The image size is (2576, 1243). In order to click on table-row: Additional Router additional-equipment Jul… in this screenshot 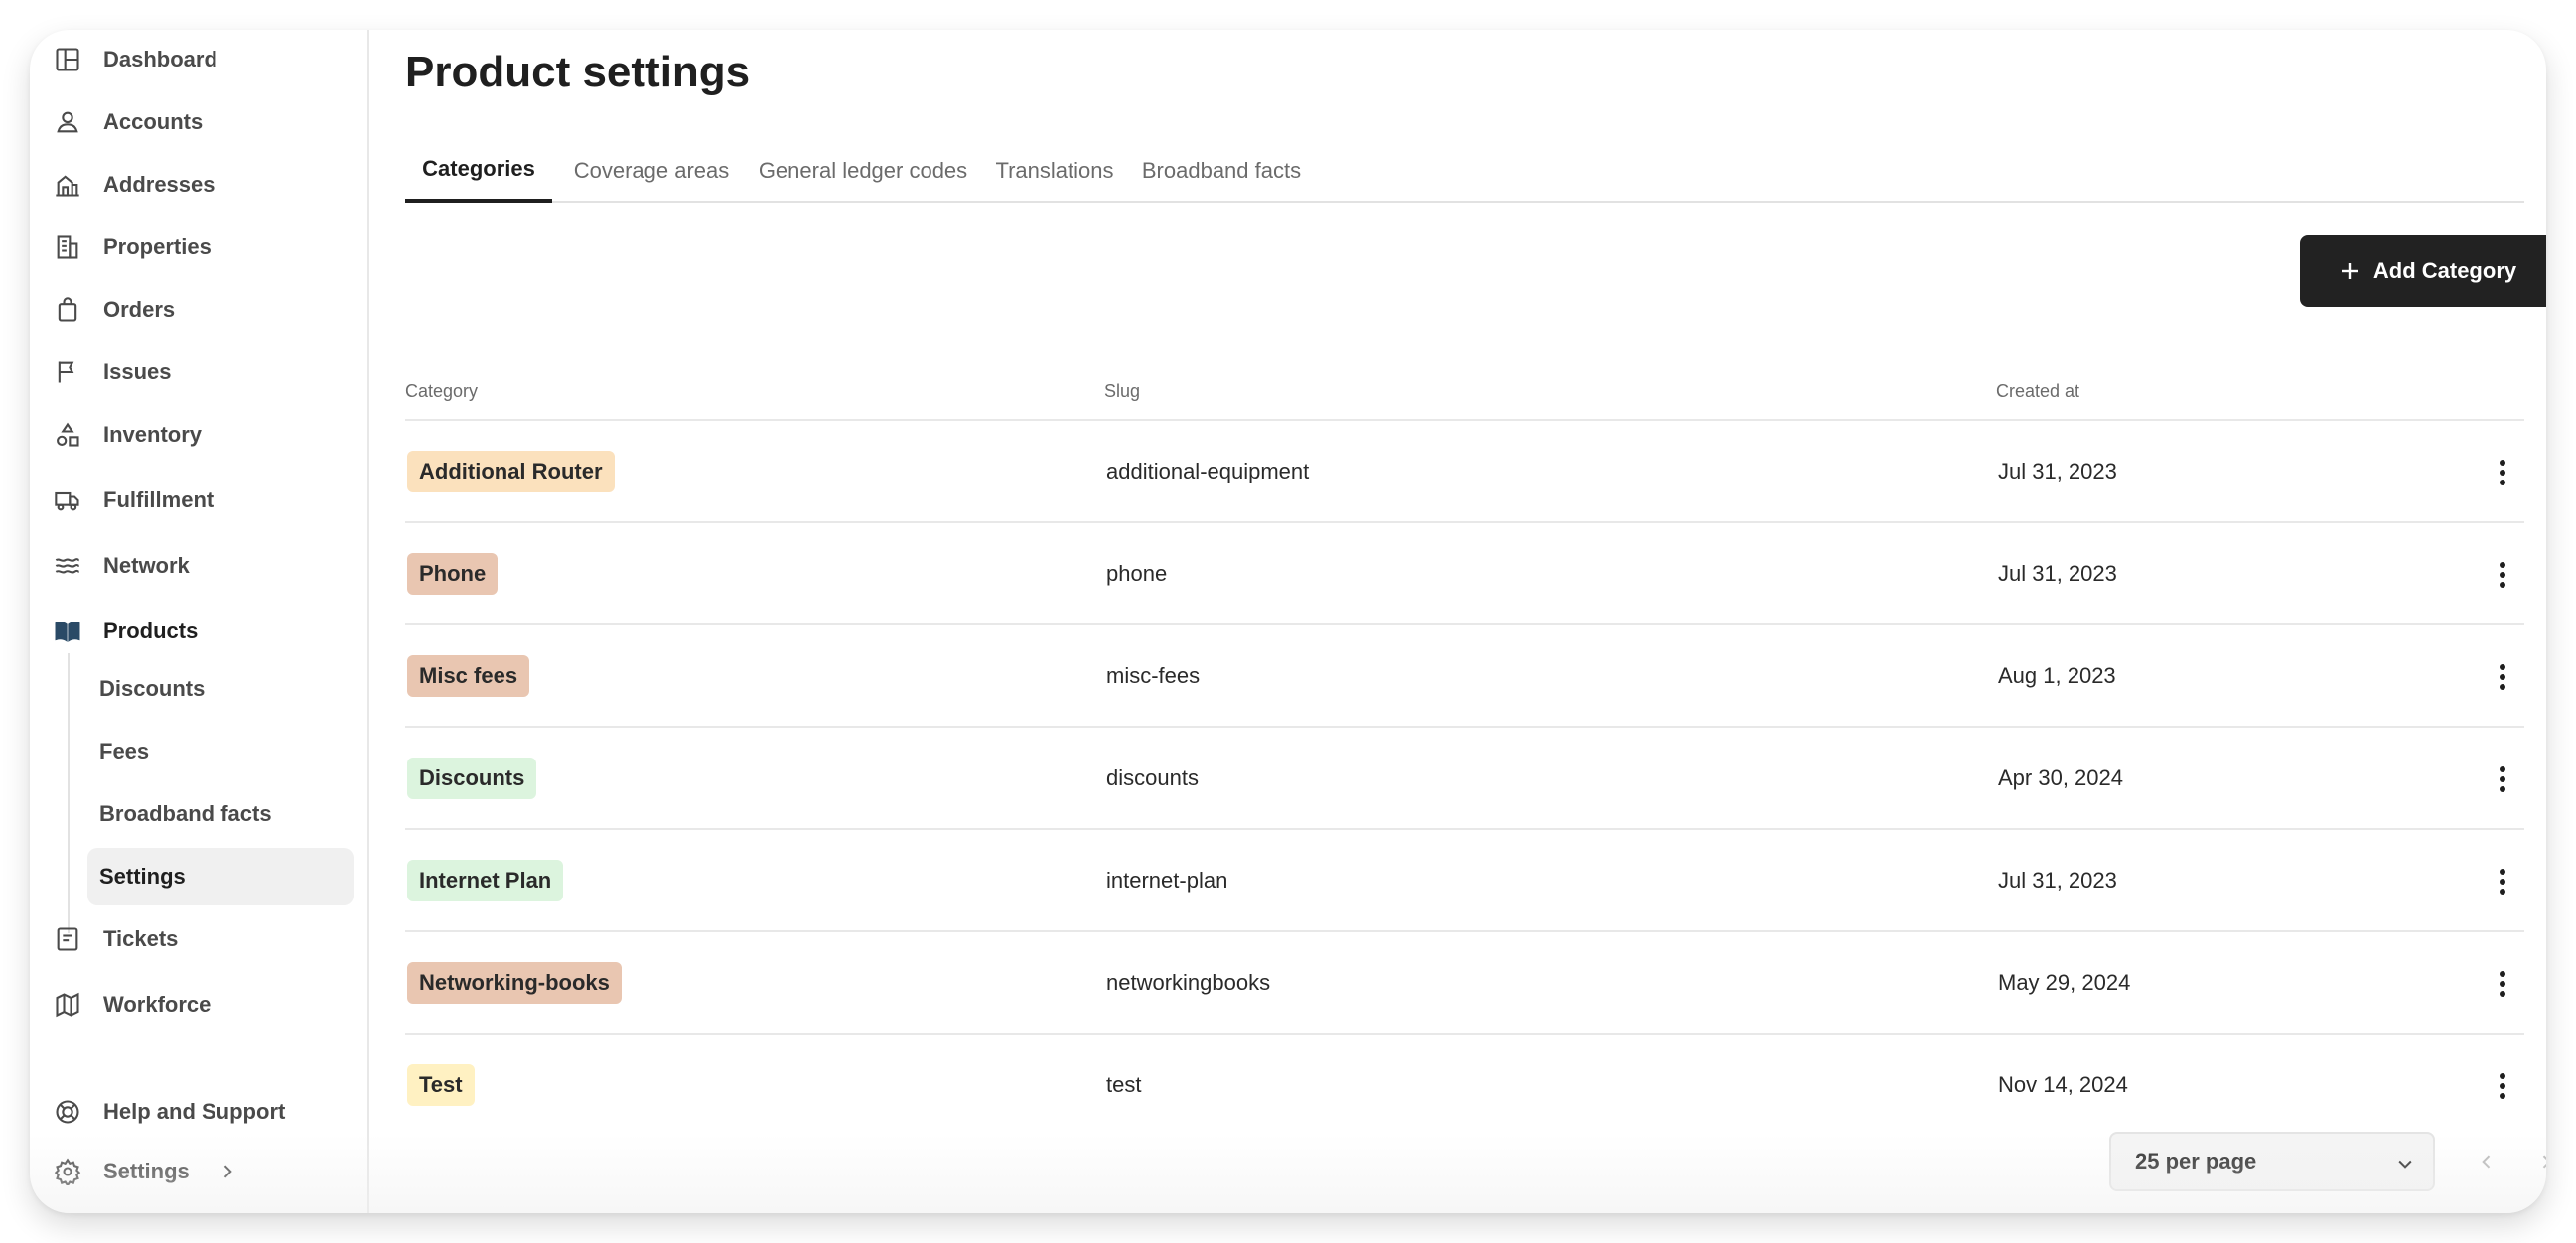, I will do `click(1464, 472)`.